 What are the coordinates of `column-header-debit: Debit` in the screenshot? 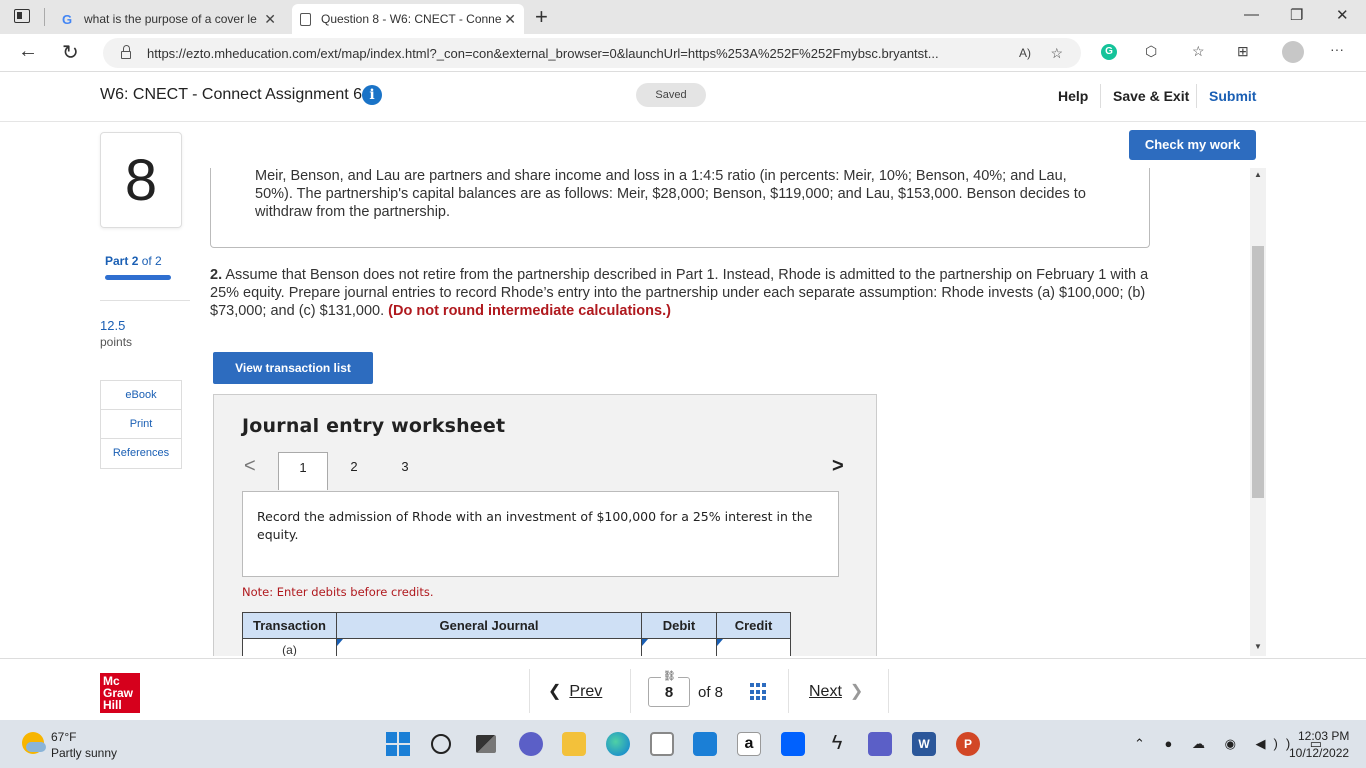 It's located at (679, 625).